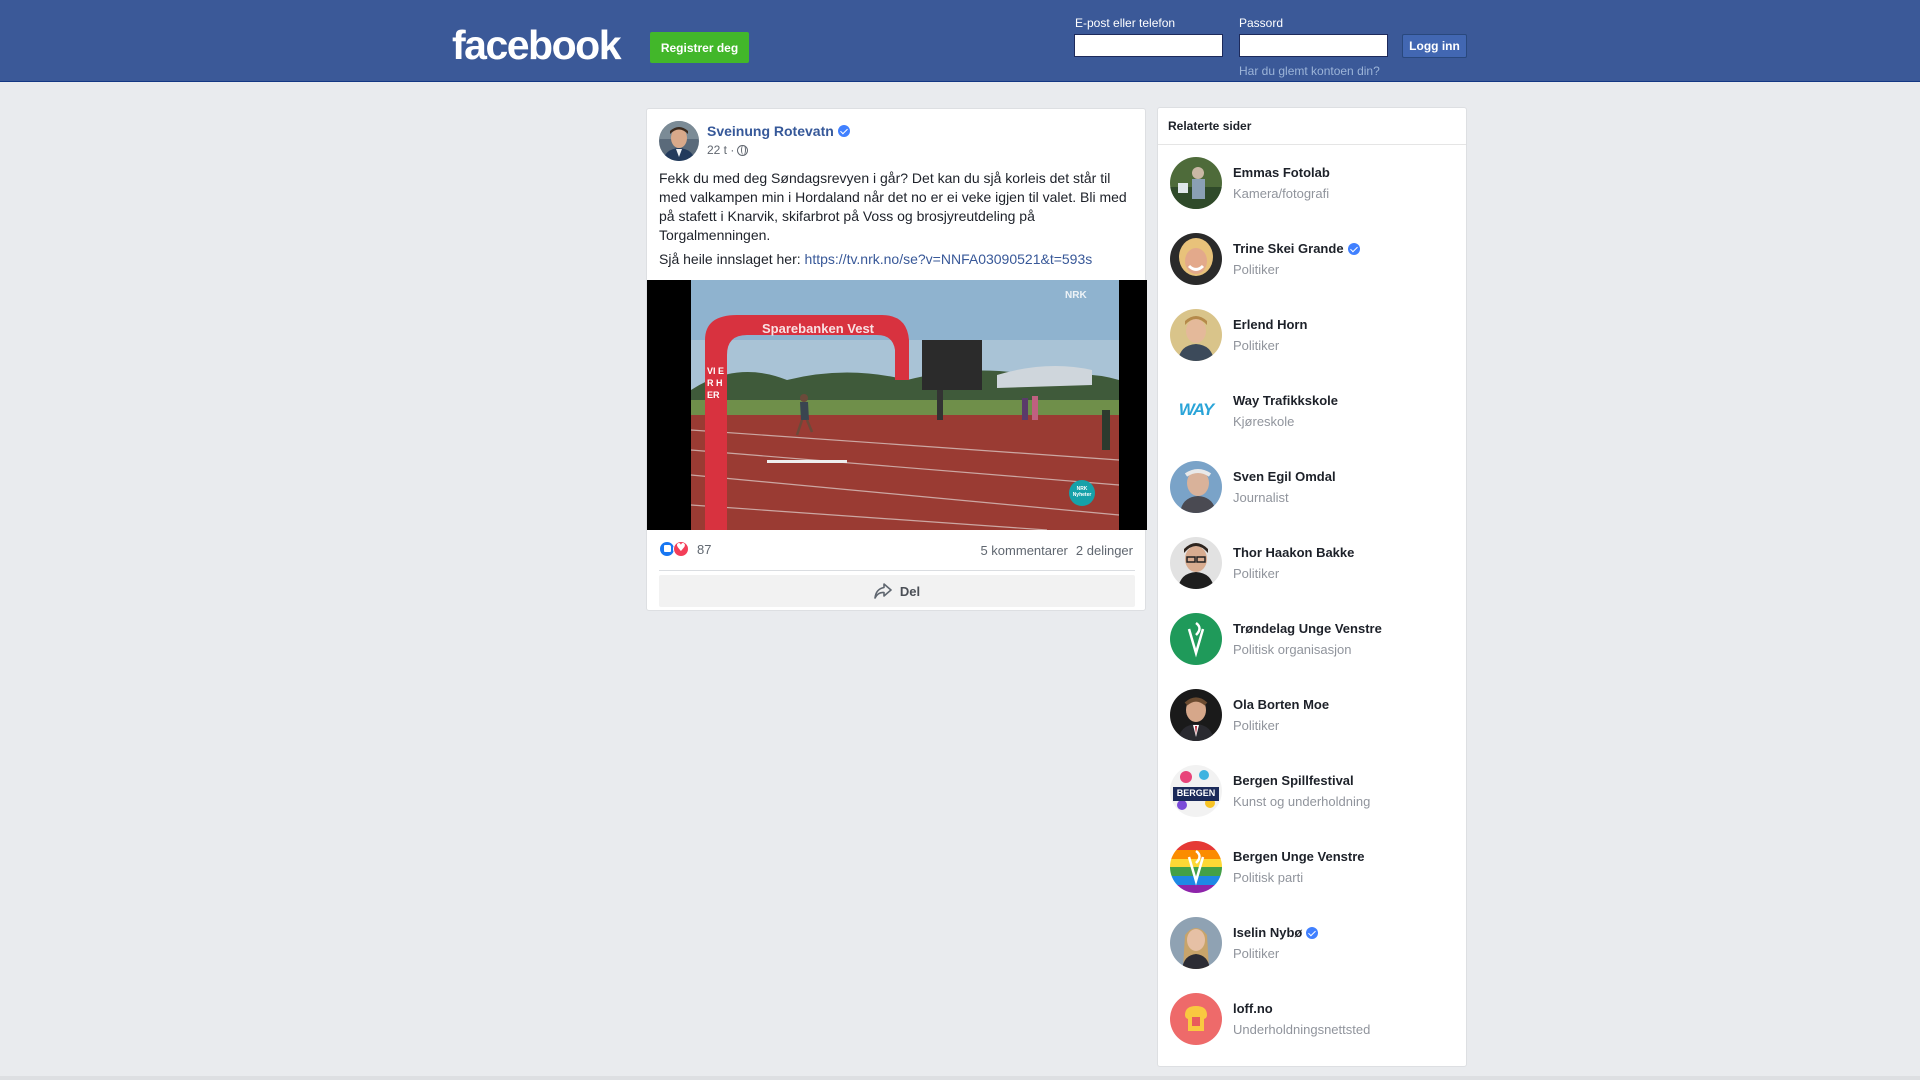 The image size is (1920, 1080). Describe the element at coordinates (1315, 1021) in the screenshot. I see `related-page-item: loff.no Underholdningsnettsted` at that location.